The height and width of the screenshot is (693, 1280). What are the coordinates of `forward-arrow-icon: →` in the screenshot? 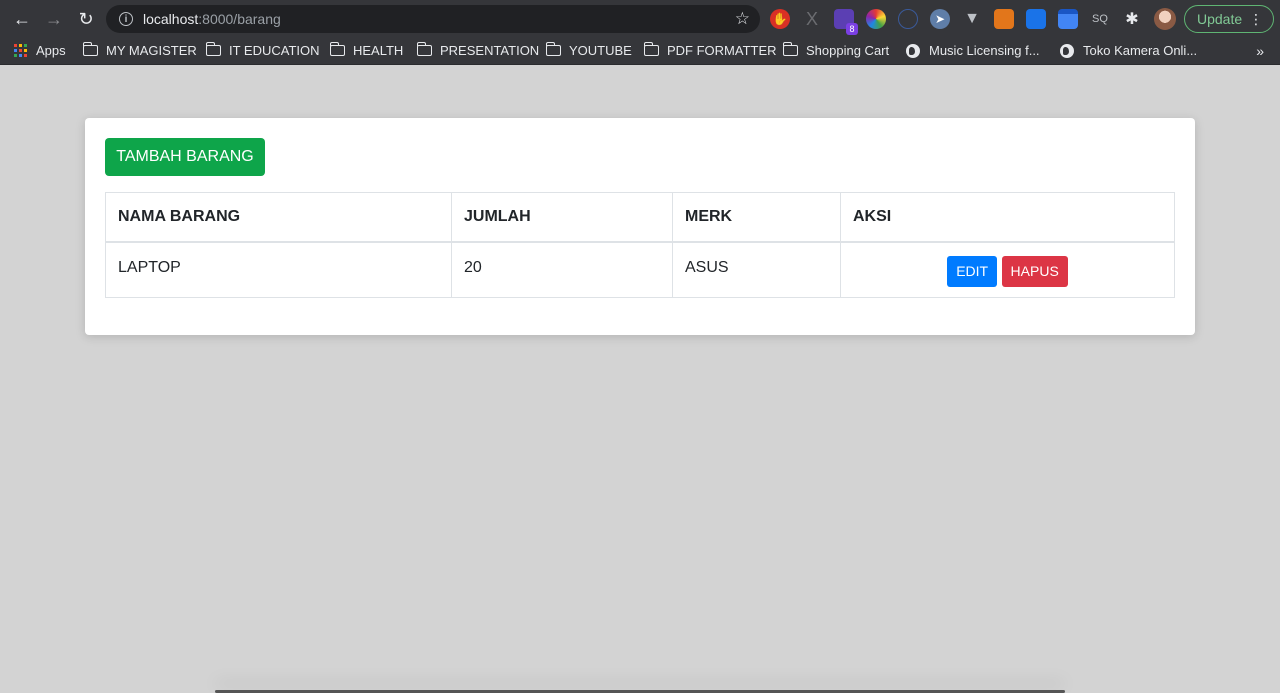 It's located at (54, 19).